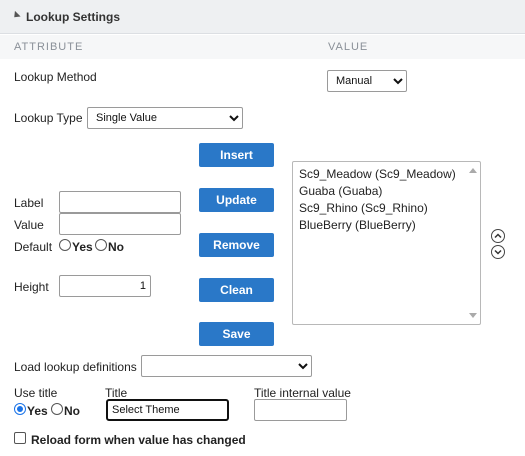 This screenshot has width=525, height=456. What do you see at coordinates (386, 208) in the screenshot?
I see `list-item: Sc9_Rhino (Sc9_Rhino)` at bounding box center [386, 208].